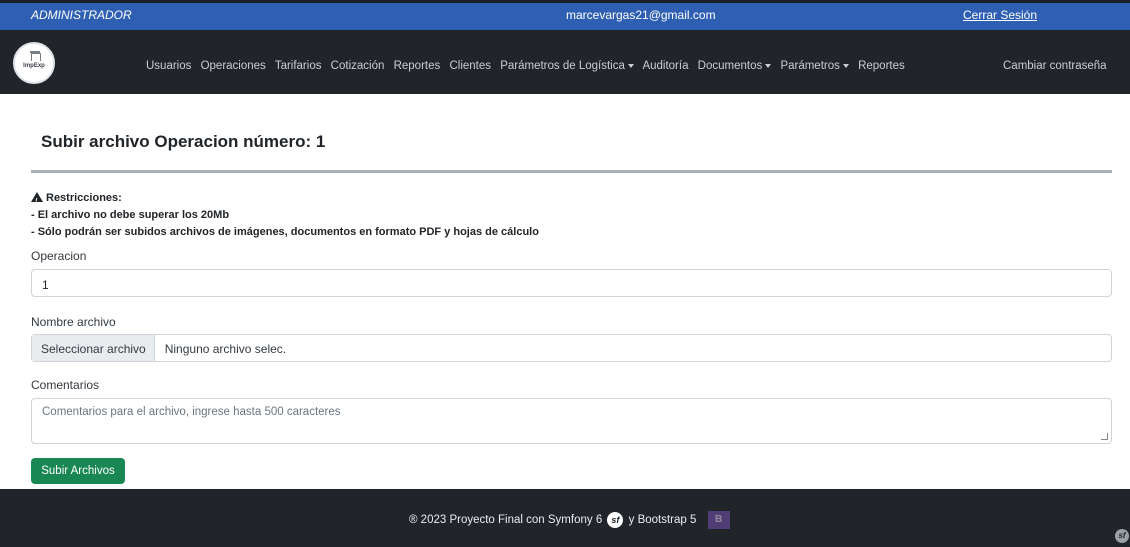 Image resolution: width=1130 pixels, height=547 pixels. What do you see at coordinates (1104, 436) in the screenshot?
I see `resize-handle-icon` at bounding box center [1104, 436].